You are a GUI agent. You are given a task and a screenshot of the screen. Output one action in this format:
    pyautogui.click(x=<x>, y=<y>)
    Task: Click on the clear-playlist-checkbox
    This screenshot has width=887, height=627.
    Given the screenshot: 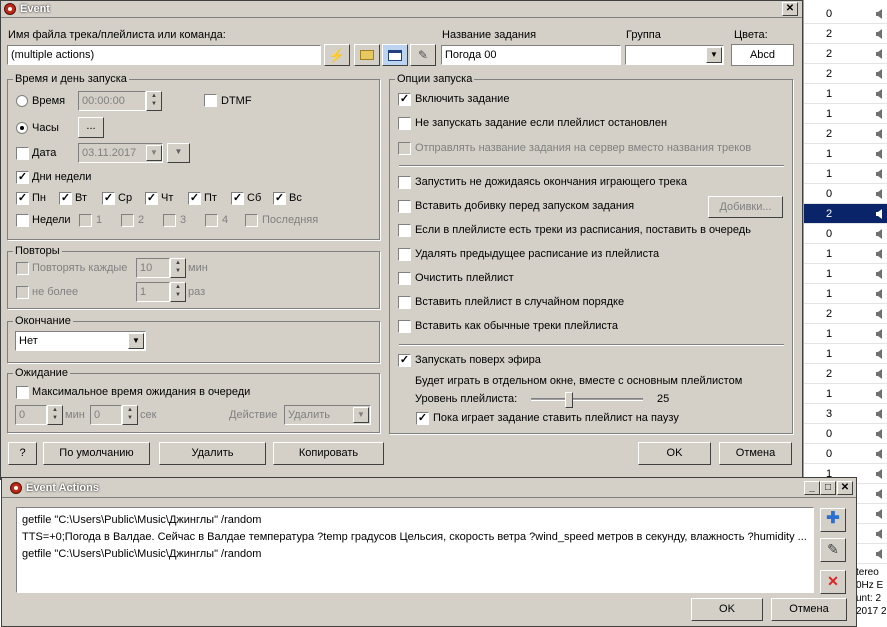 What is the action you would take?
    pyautogui.click(x=404, y=278)
    